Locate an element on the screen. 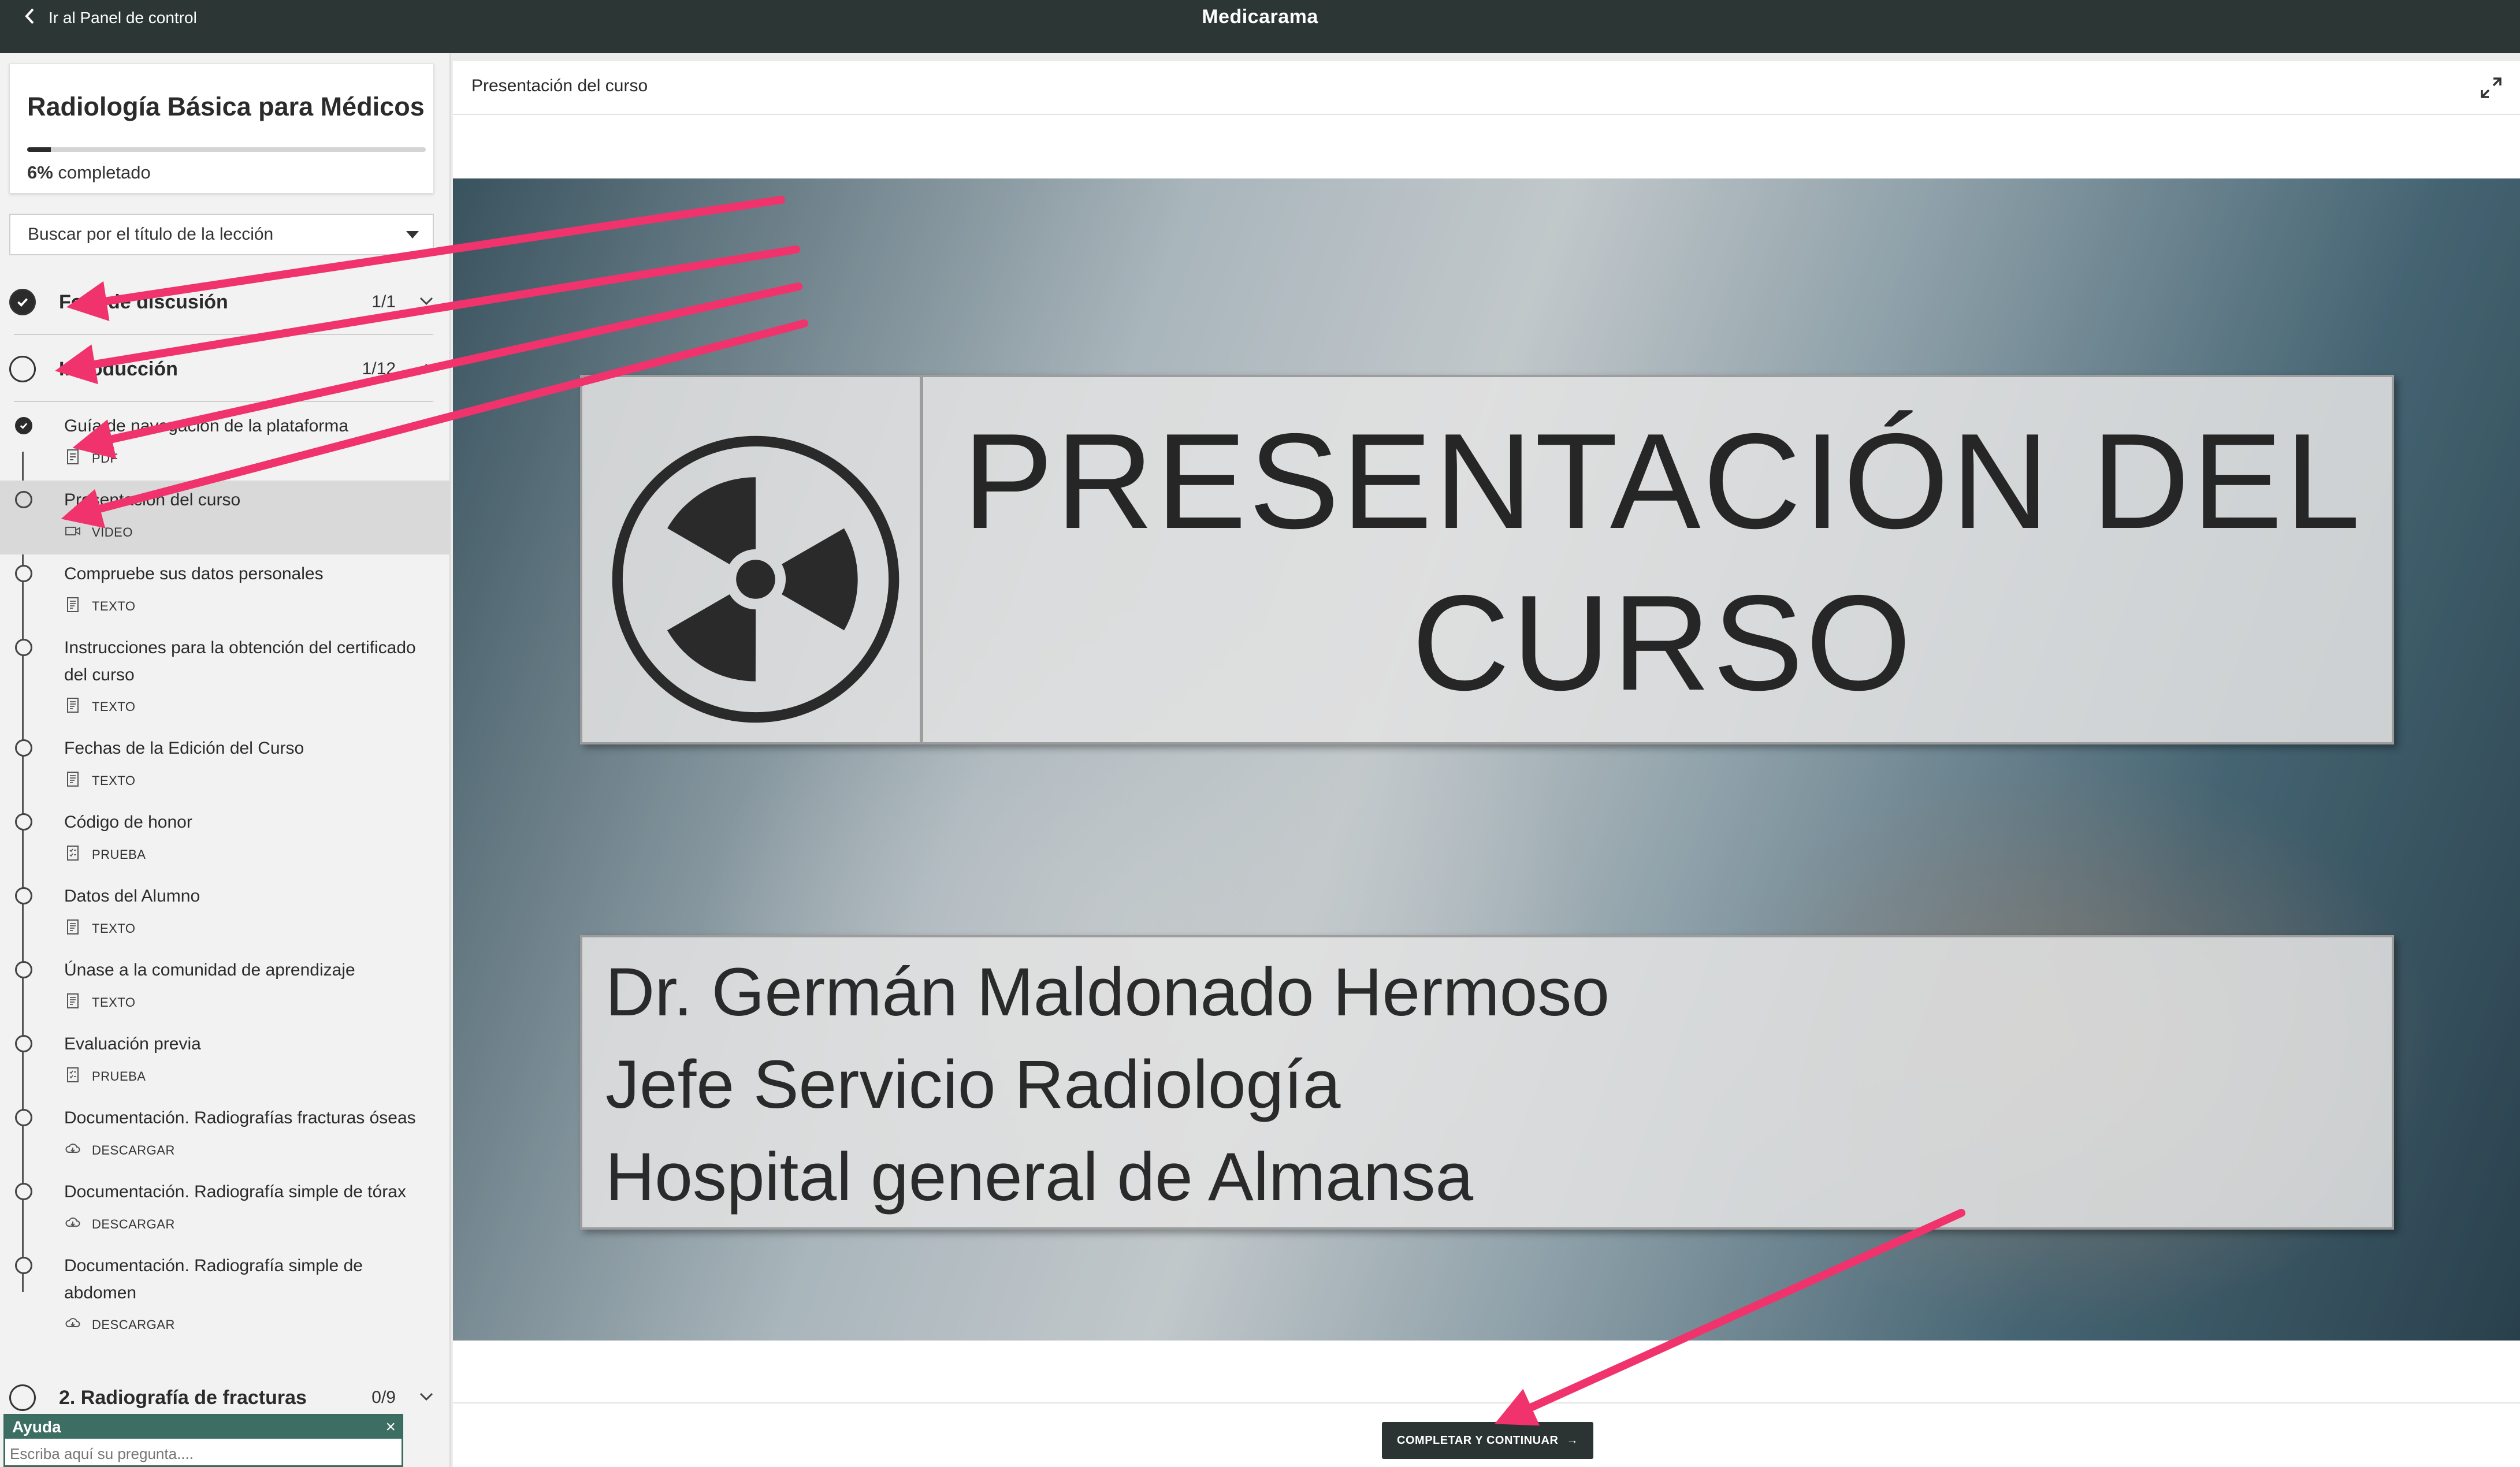 This screenshot has width=2520, height=1467. course-progress-fill is located at coordinates (39, 149).